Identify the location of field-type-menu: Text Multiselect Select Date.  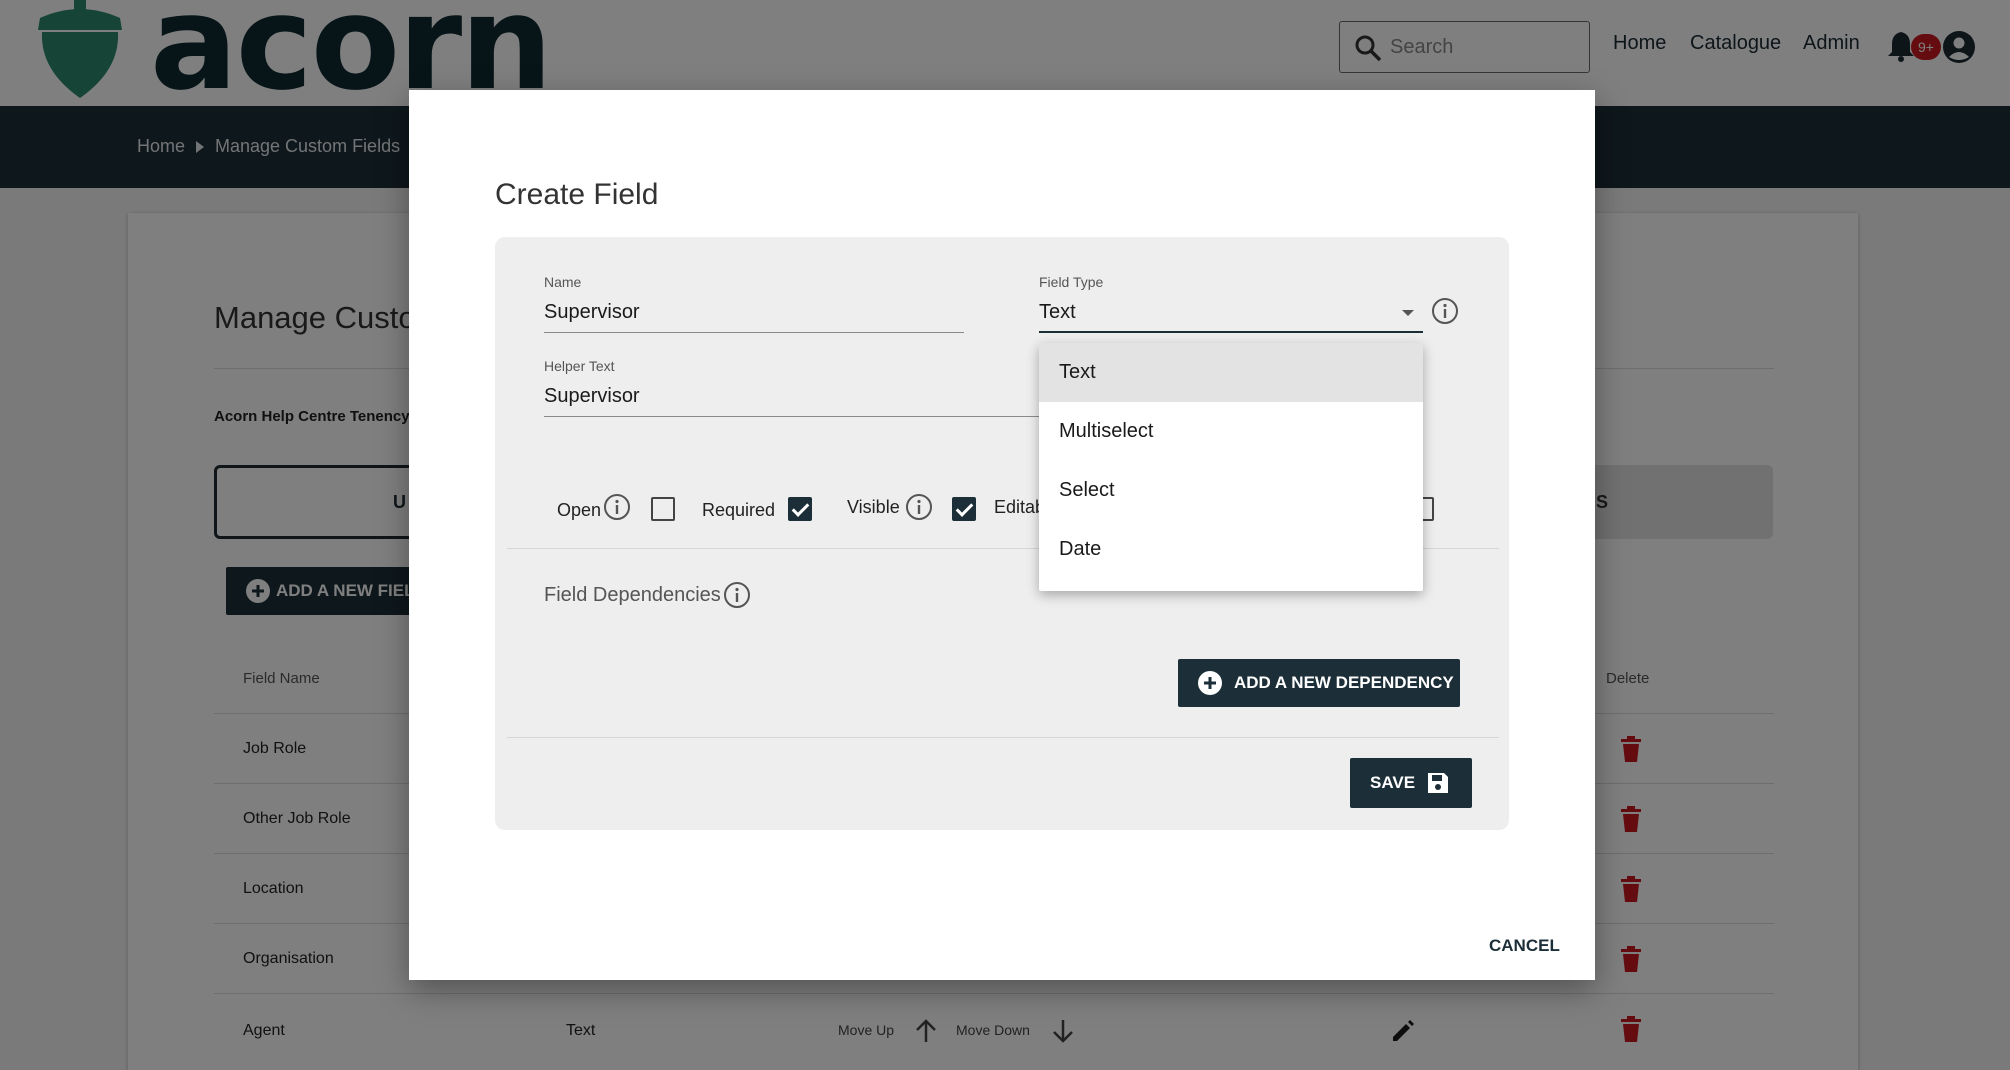
(1231, 467).